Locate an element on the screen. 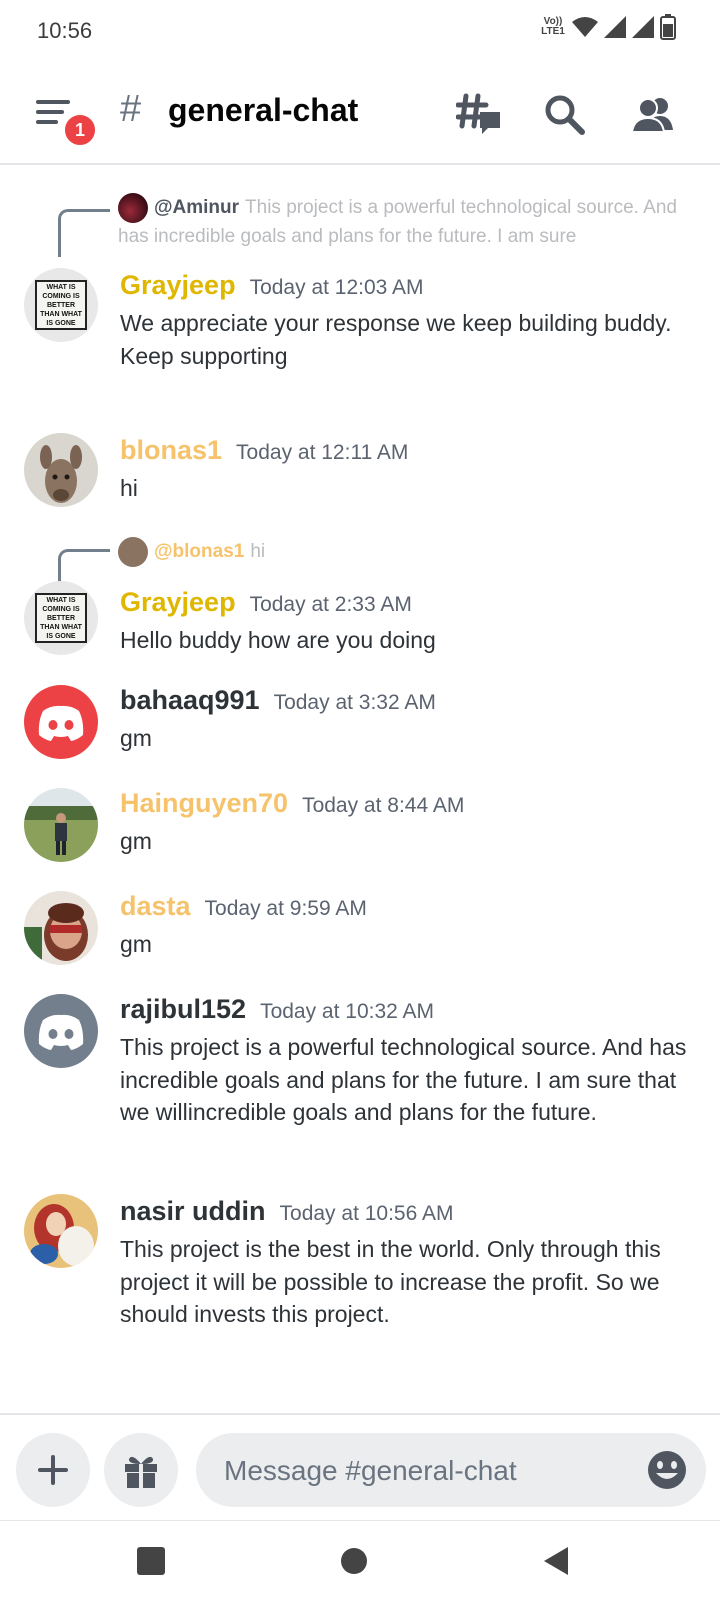 The image size is (720, 1601). channel-header: 1 # general-chat is located at coordinates (360, 113).